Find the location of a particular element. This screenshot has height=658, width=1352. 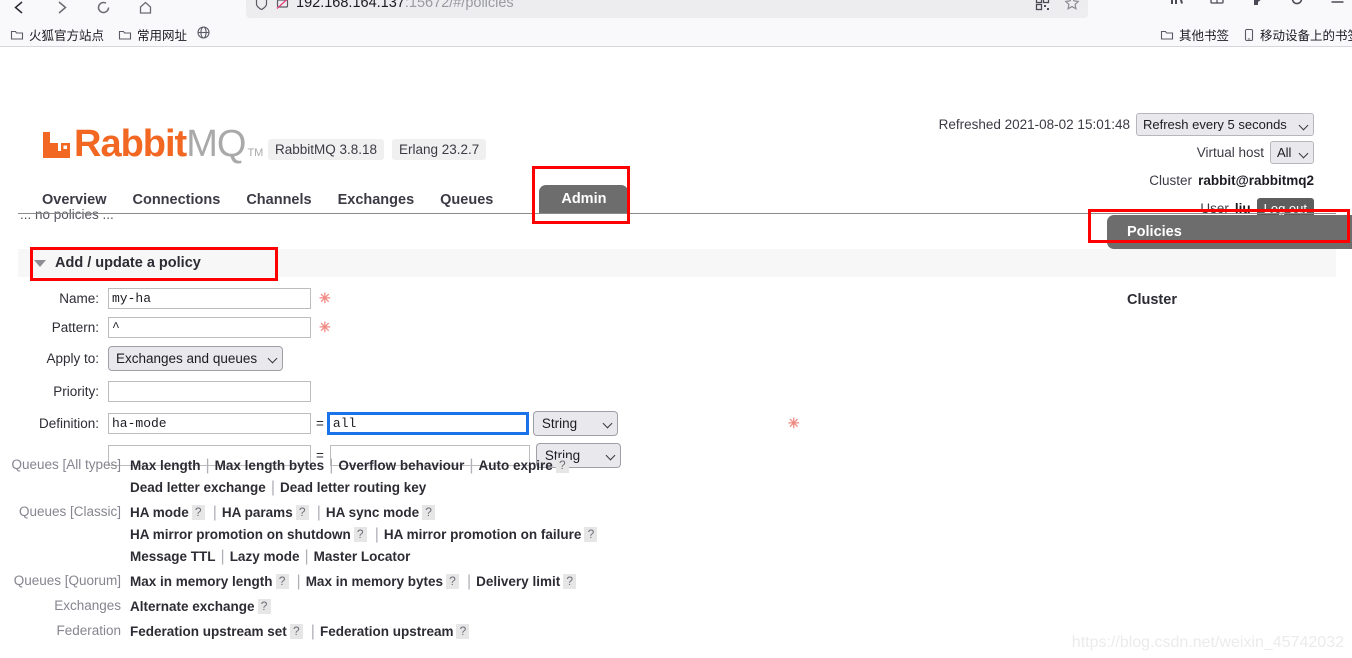

name-input is located at coordinates (209, 298).